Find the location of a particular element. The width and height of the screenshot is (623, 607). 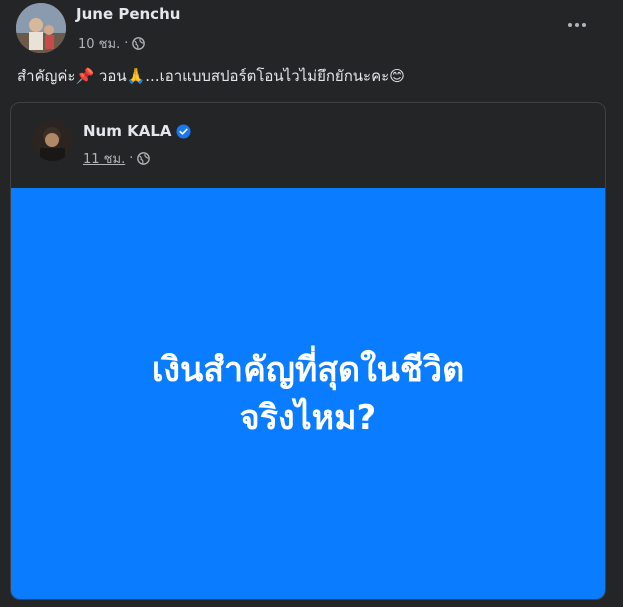

author-name: June Penchu is located at coordinates (128, 14).